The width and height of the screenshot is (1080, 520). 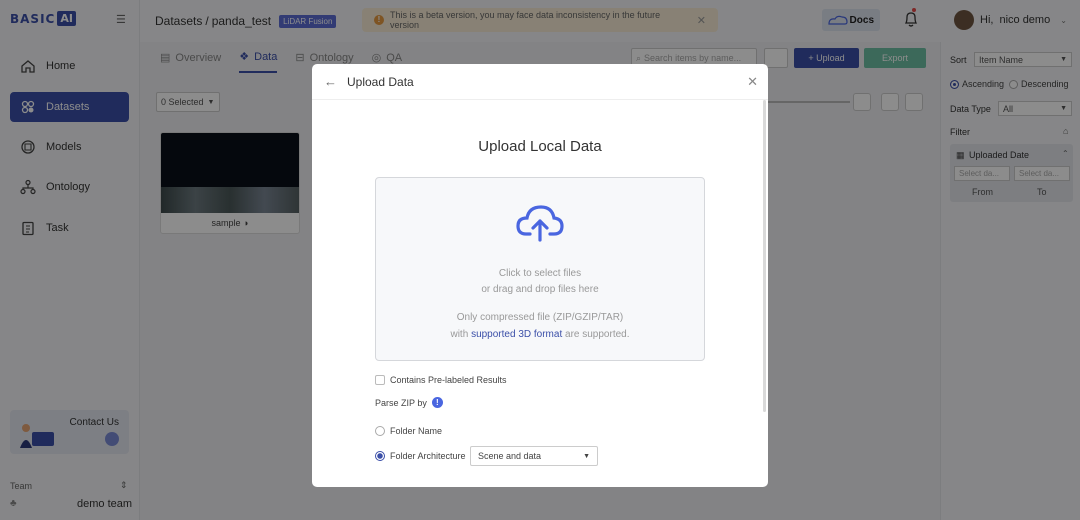 I want to click on prelabeled-checkbox: Contains Pre-labeled Results, so click(x=441, y=380).